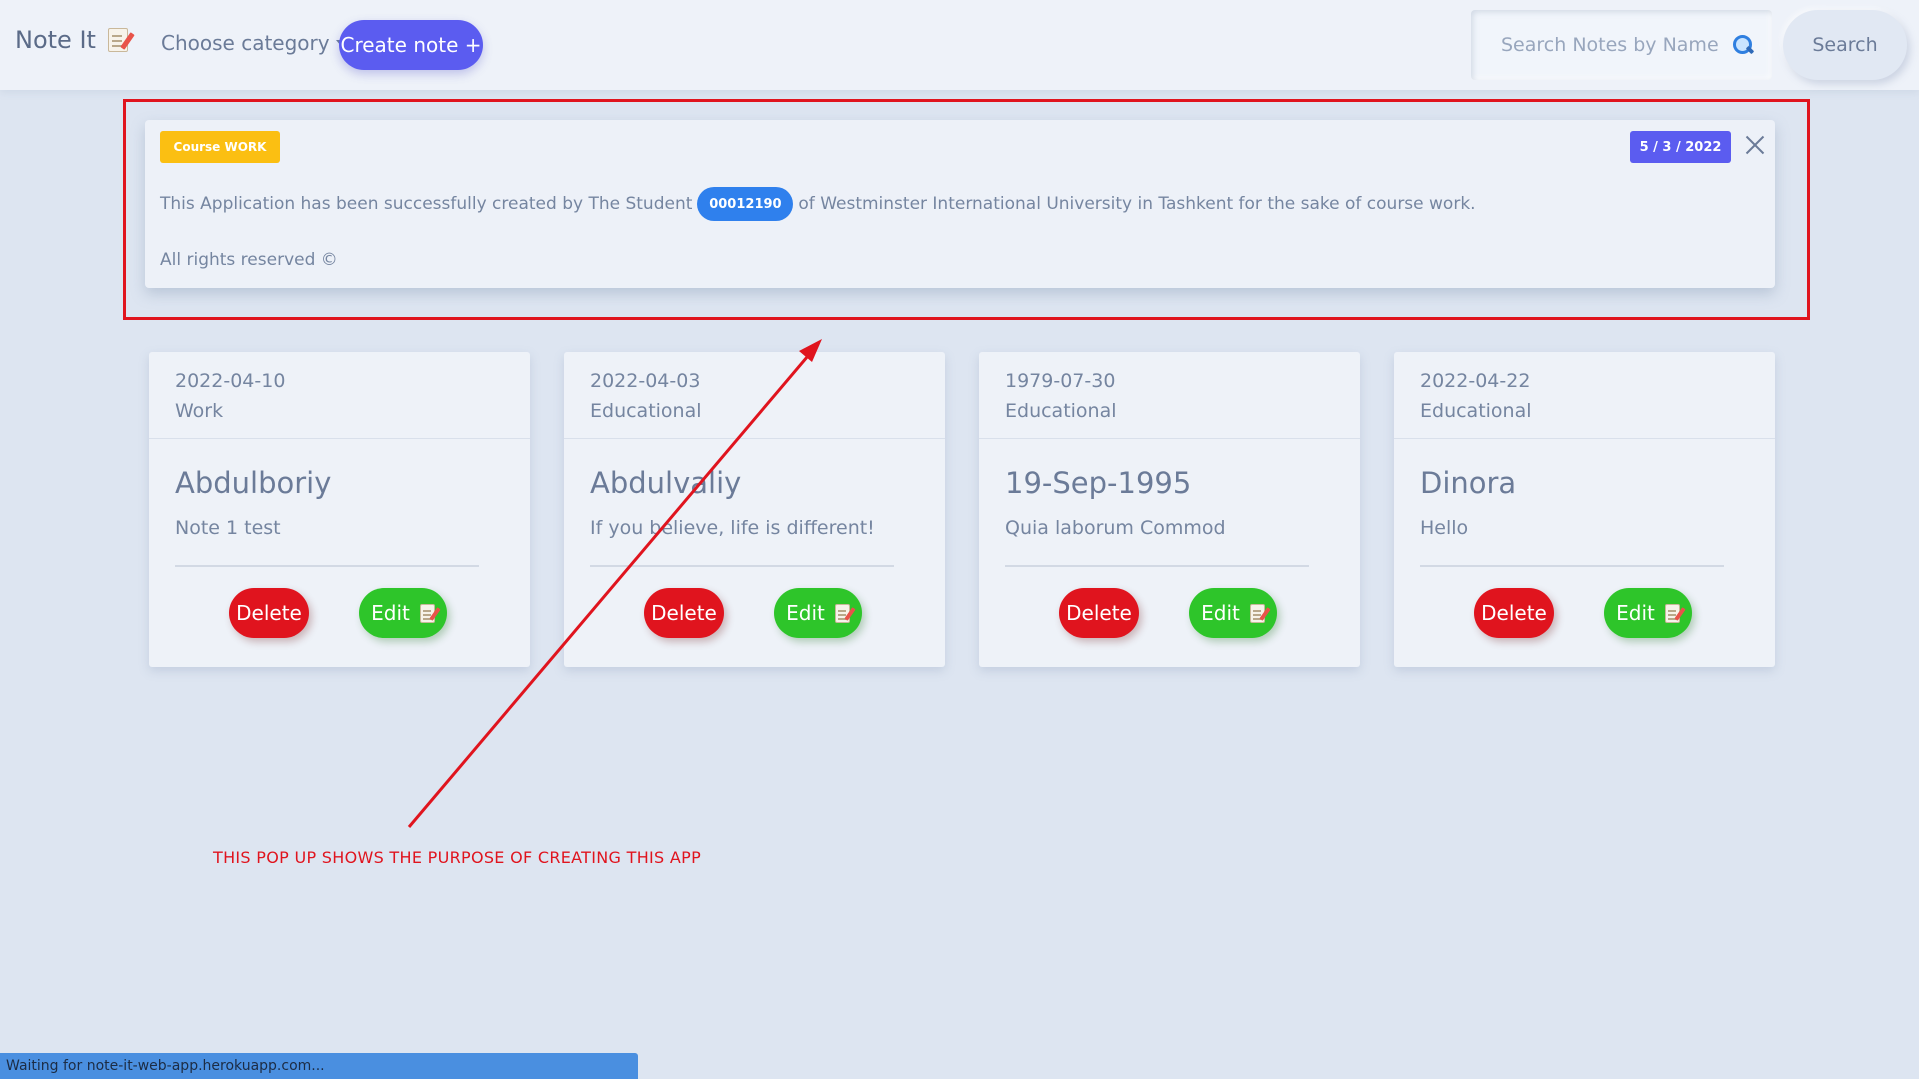 The image size is (1919, 1079). What do you see at coordinates (220, 147) in the screenshot?
I see `course-work-badge: Course WORK` at bounding box center [220, 147].